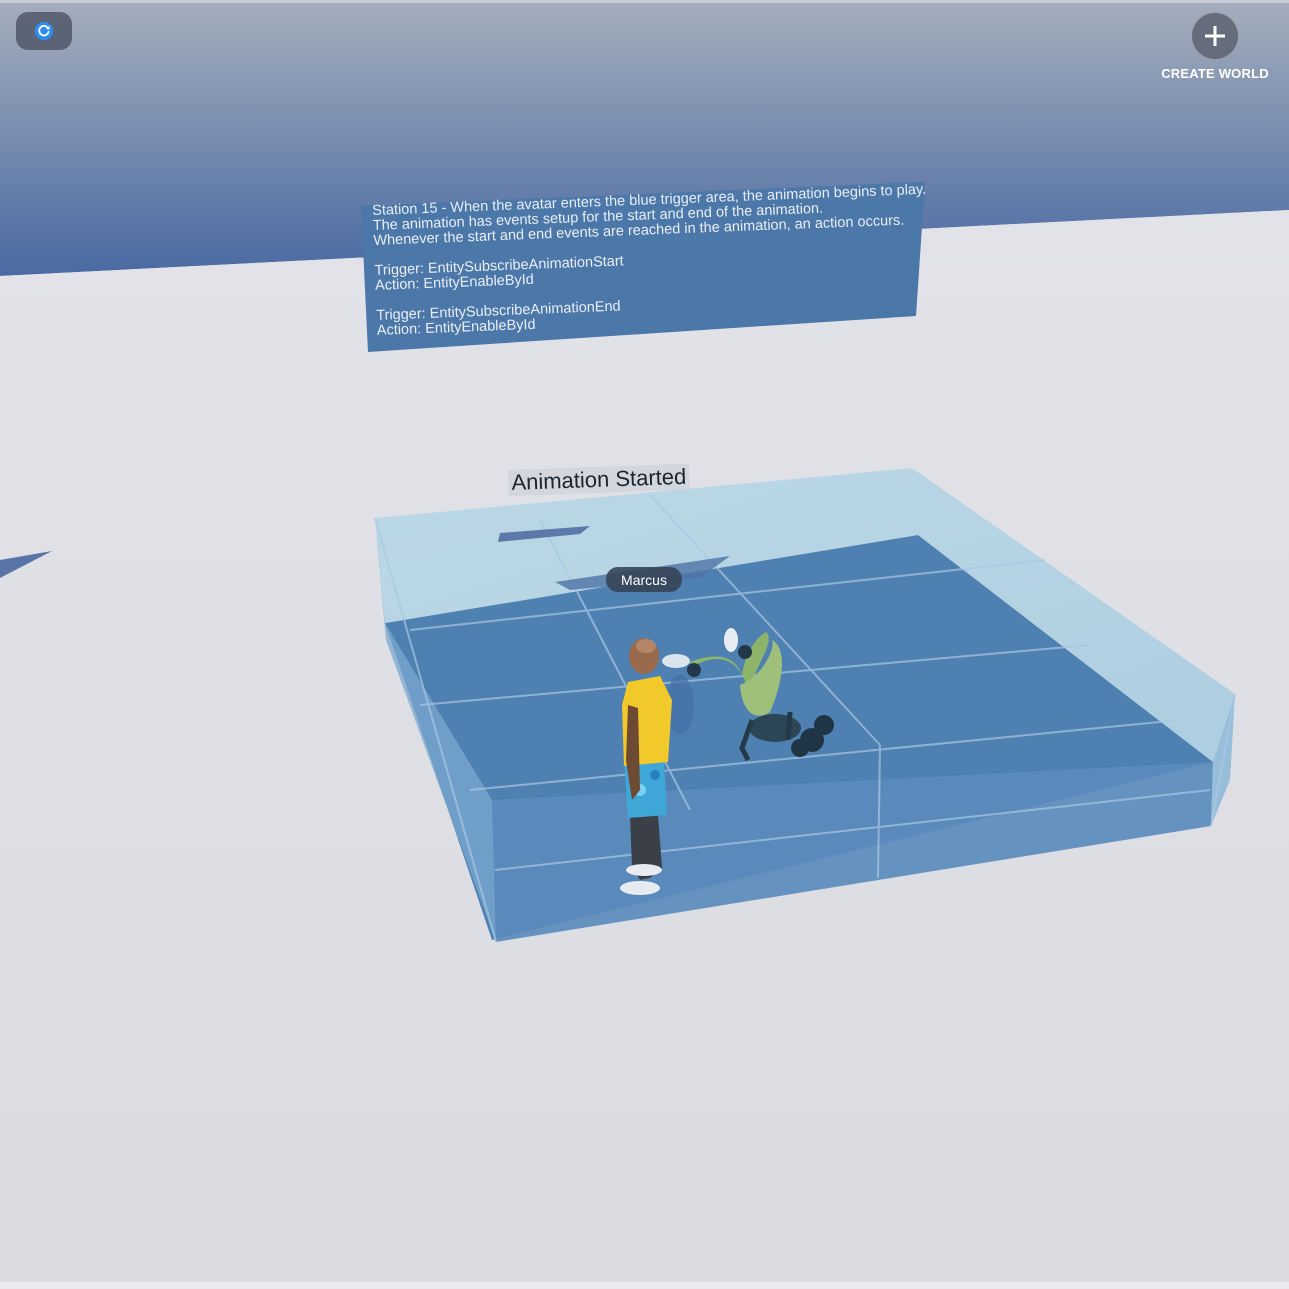  I want to click on bottom-edge, so click(644, 1285).